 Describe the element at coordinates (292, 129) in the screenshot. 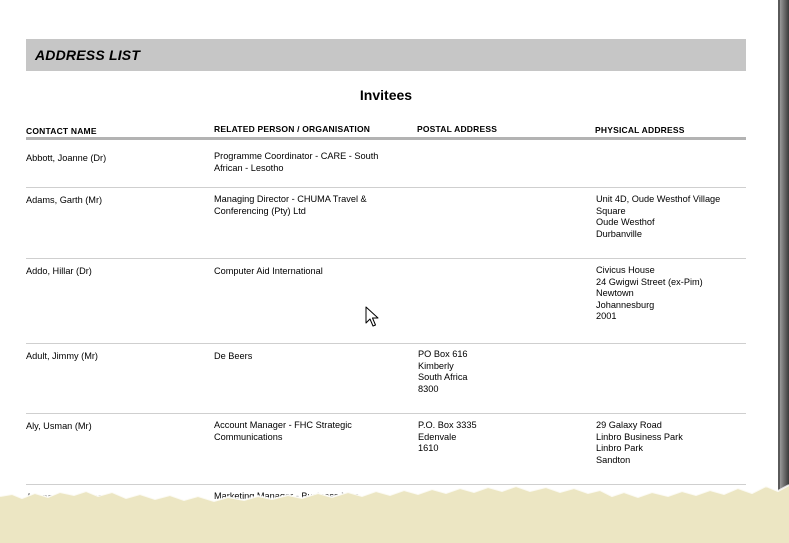

I see `column-header-related: RELATED PERSON / ORGANISATION` at that location.